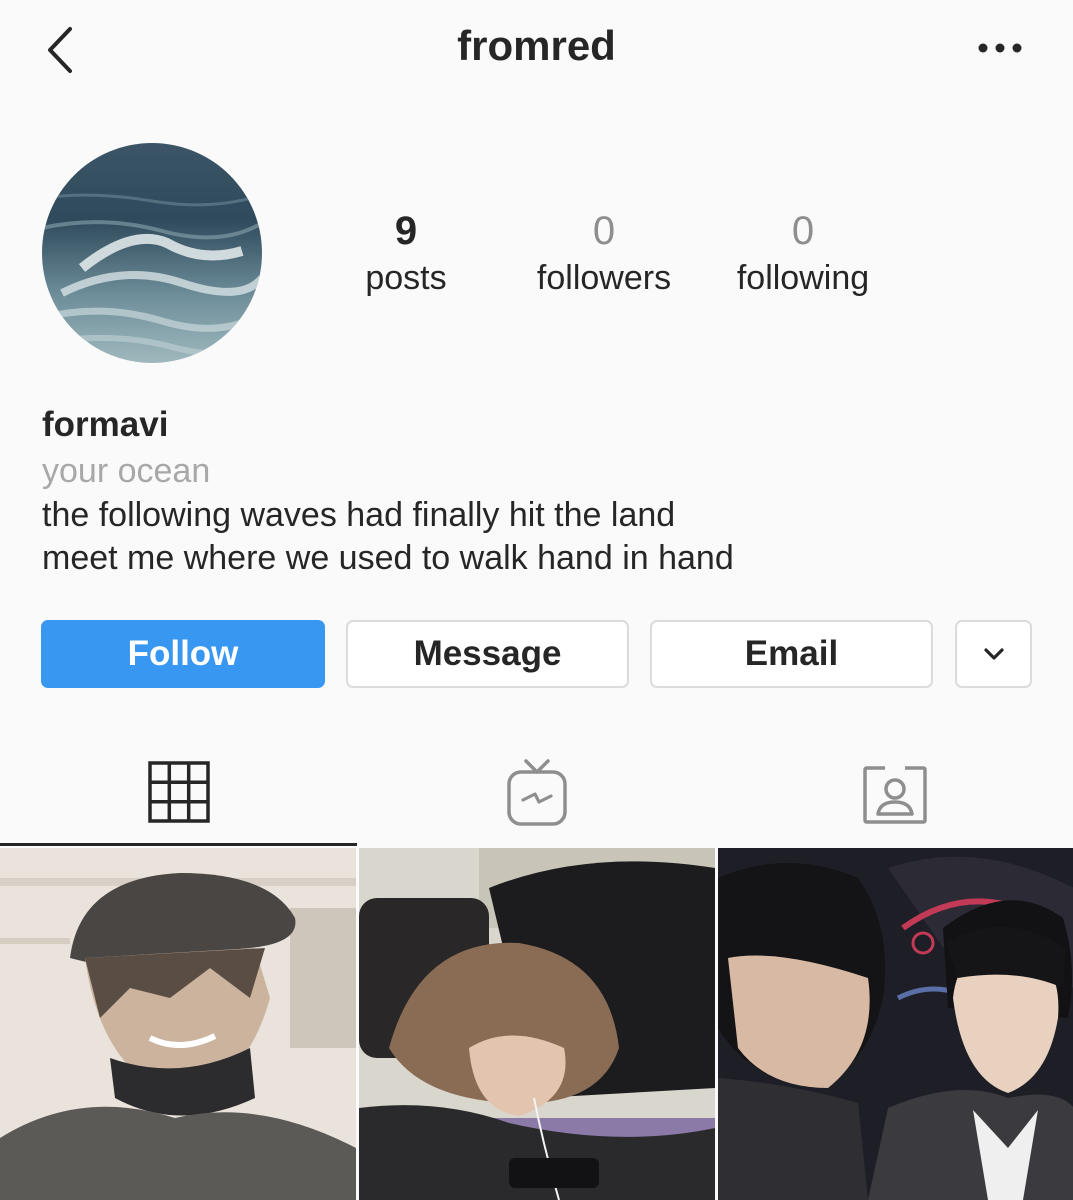 The width and height of the screenshot is (1073, 1200). I want to click on tagged-person-icon, so click(894, 795).